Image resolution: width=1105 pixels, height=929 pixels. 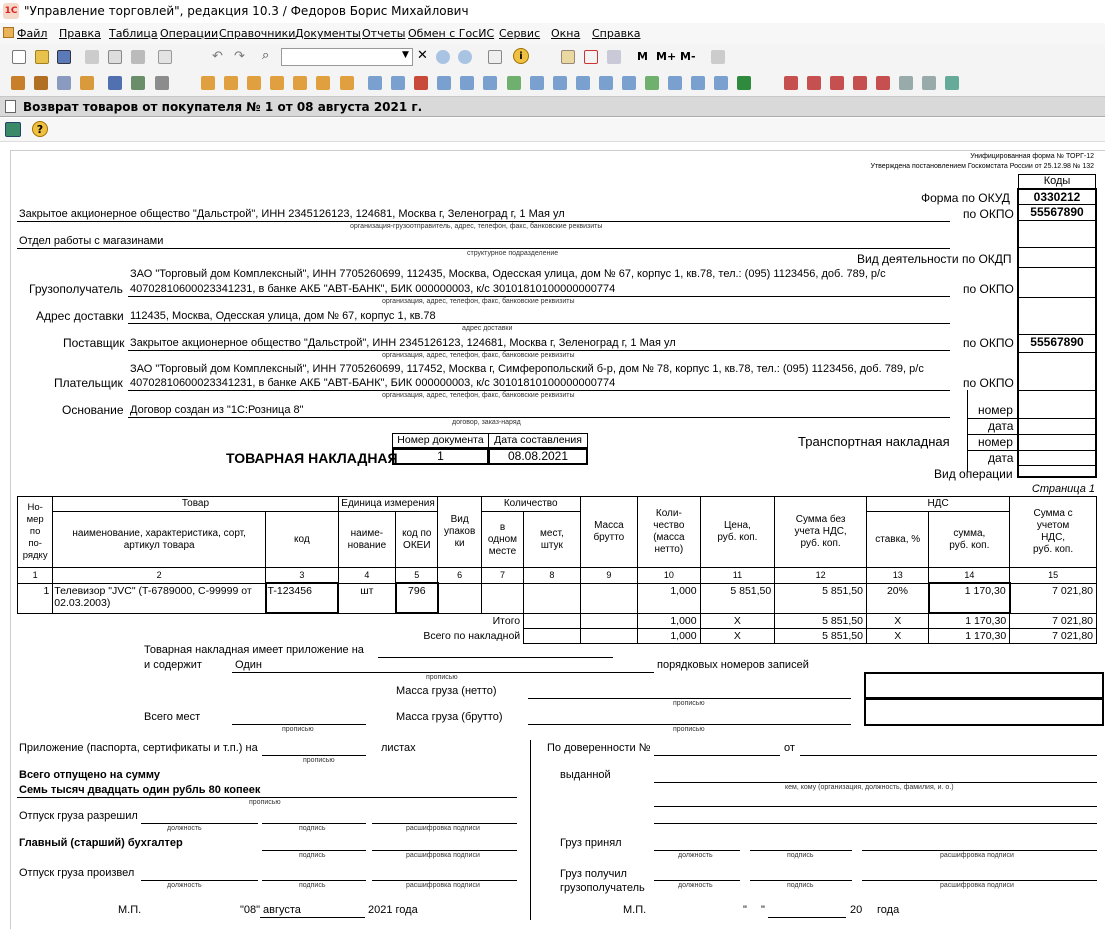 What do you see at coordinates (422, 55) in the screenshot?
I see `clear-search-icon: ✕` at bounding box center [422, 55].